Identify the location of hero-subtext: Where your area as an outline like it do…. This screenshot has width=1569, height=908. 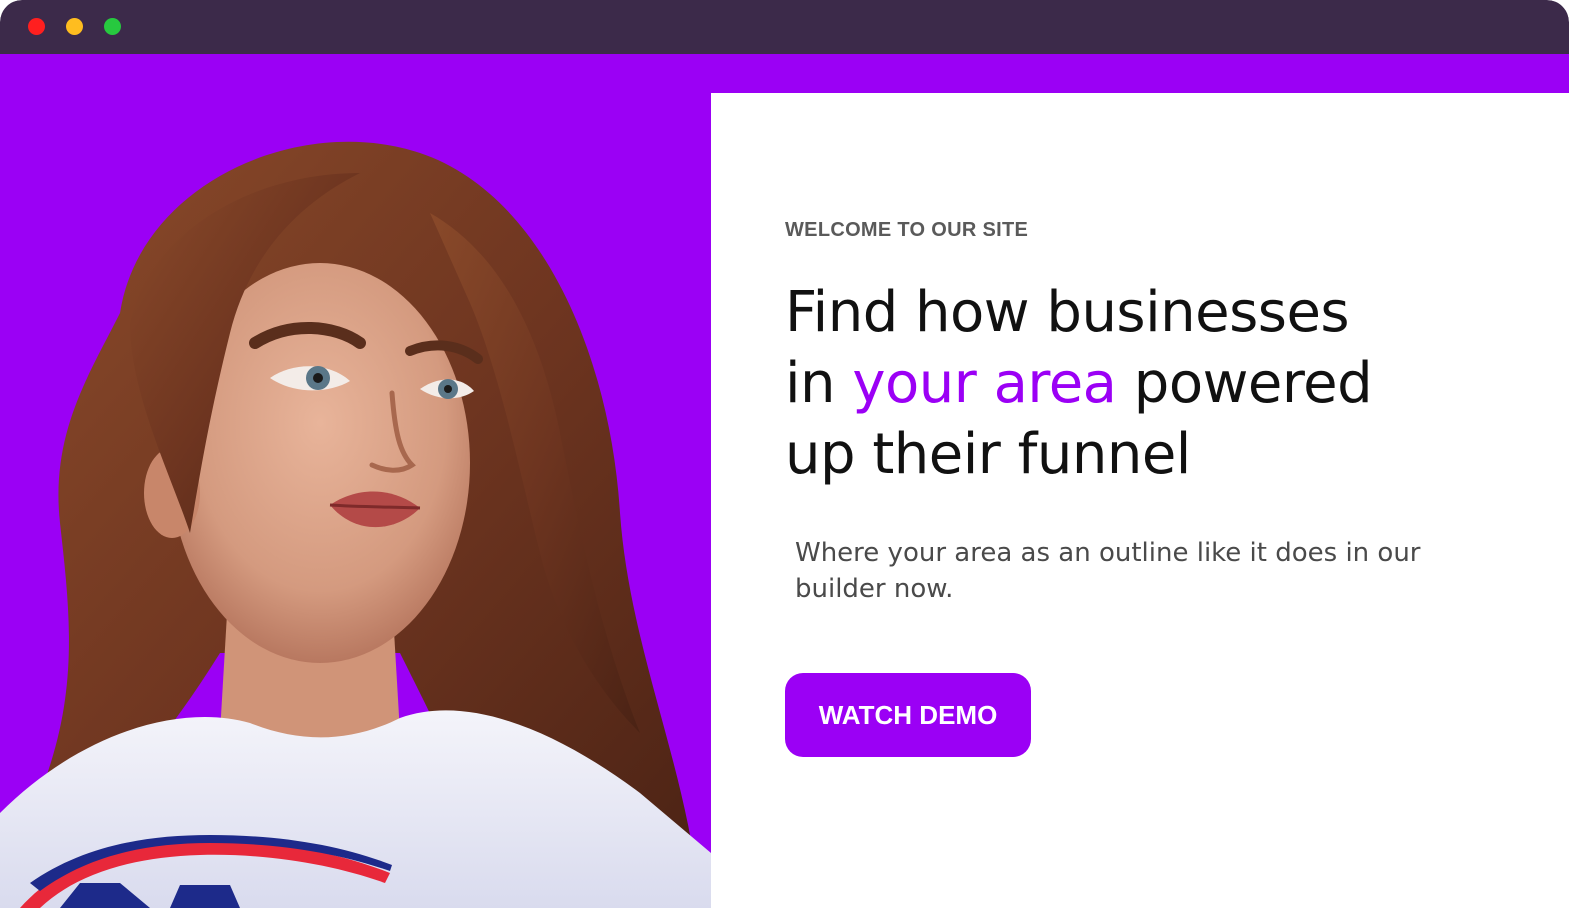
(1108, 571).